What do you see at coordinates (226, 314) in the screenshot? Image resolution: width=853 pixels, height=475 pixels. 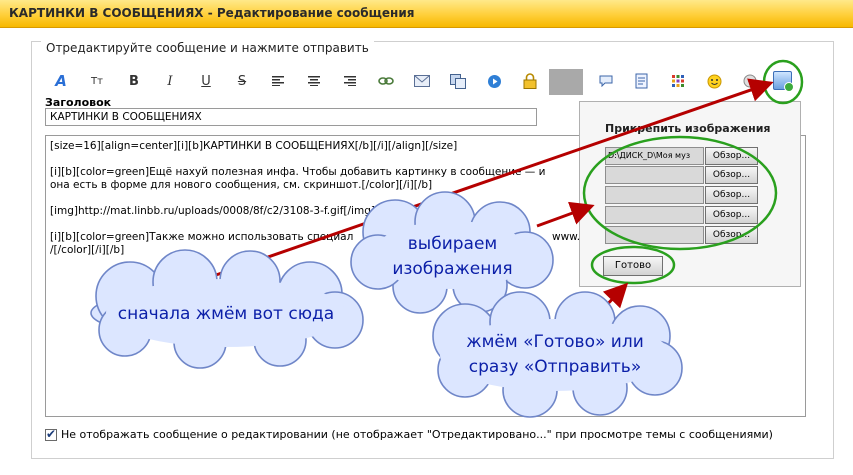 I see `cloud-step1-text: сначала жмём вот сюда` at bounding box center [226, 314].